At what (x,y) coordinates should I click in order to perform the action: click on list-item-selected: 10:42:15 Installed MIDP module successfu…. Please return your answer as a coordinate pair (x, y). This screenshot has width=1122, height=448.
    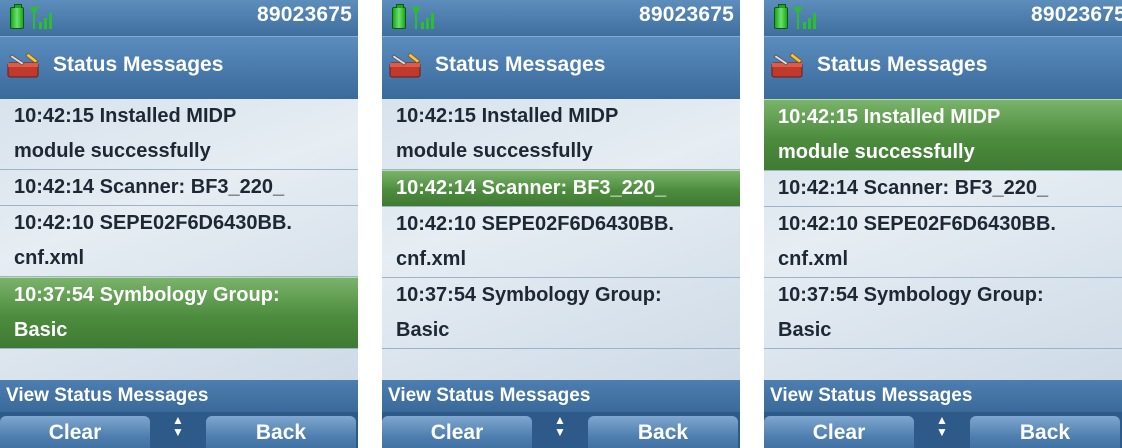
    Looking at the image, I should click on (943, 135).